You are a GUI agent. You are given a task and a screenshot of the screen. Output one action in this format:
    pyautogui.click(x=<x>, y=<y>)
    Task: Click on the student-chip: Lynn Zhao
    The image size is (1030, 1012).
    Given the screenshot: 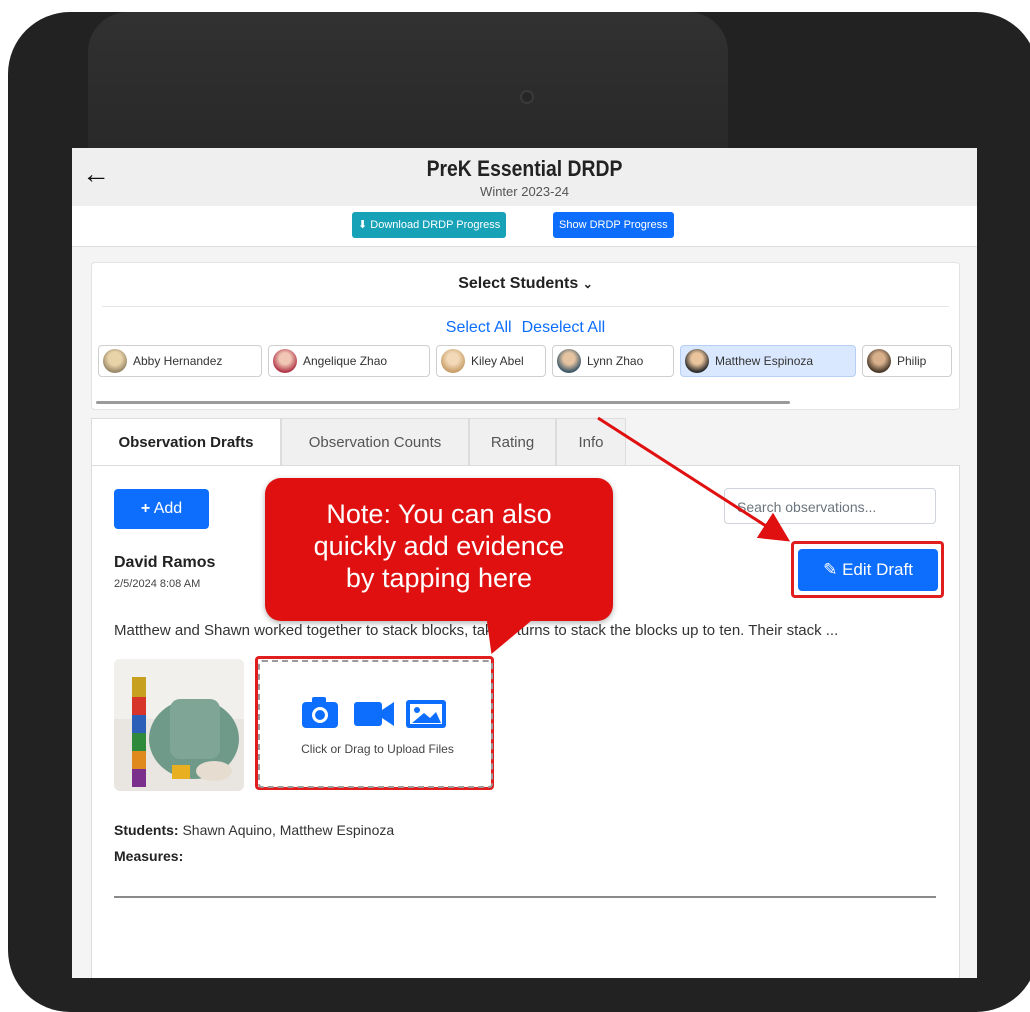 What is the action you would take?
    pyautogui.click(x=613, y=361)
    